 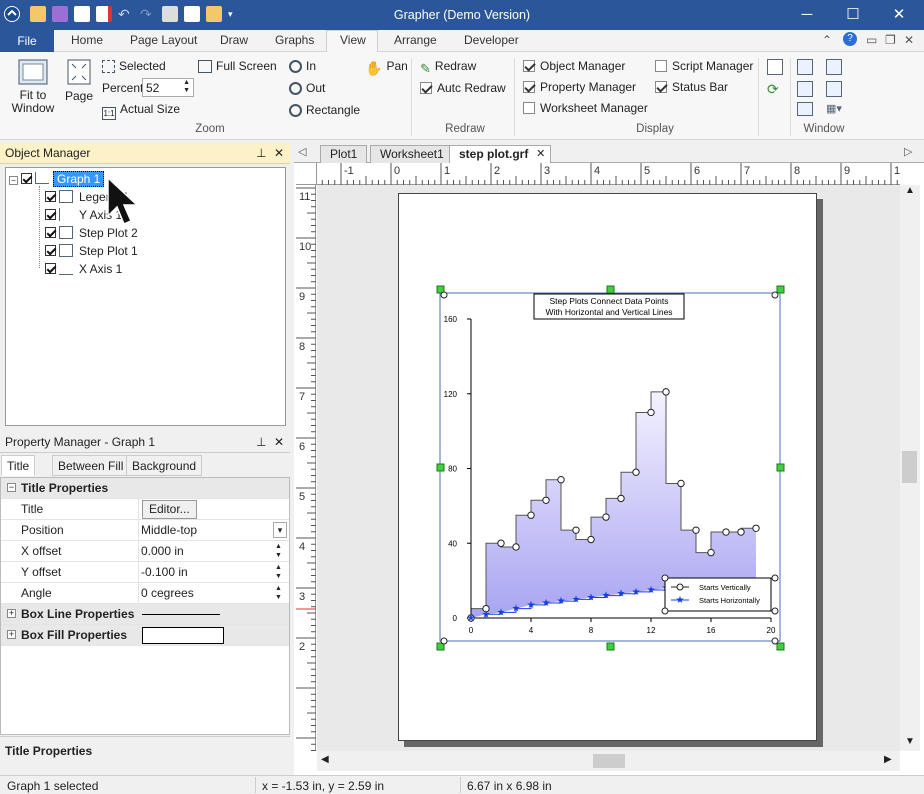 What do you see at coordinates (167, 593) in the screenshot?
I see `angle-value: 0 cegrees` at bounding box center [167, 593].